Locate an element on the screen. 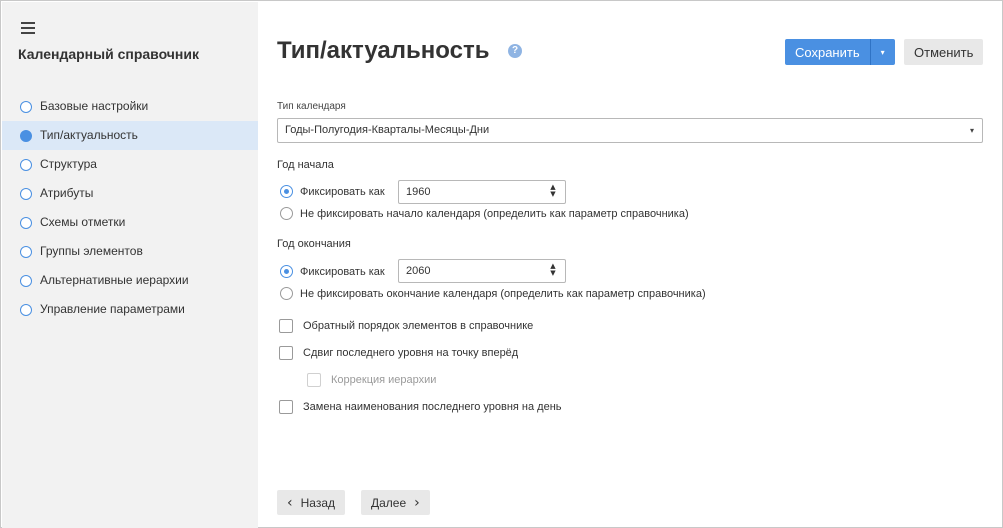 Image resolution: width=1003 pixels, height=528 pixels. chevron-down-icon: ▾ is located at coordinates (971, 130).